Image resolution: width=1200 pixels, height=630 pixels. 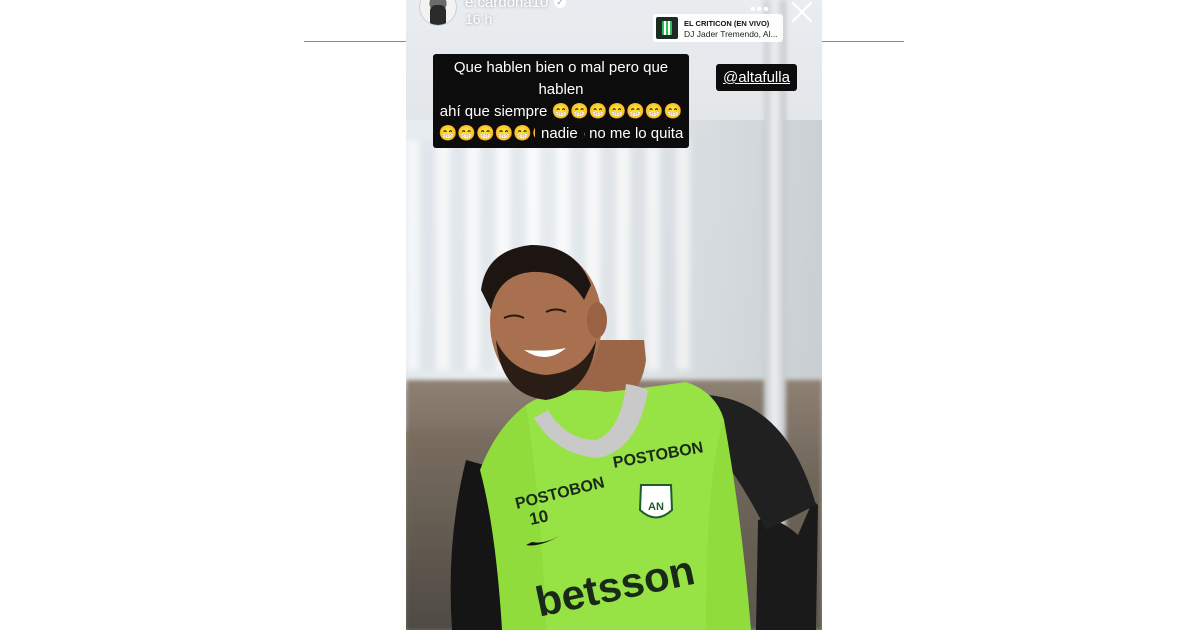 What do you see at coordinates (863, 41) in the screenshot?
I see `divider-right` at bounding box center [863, 41].